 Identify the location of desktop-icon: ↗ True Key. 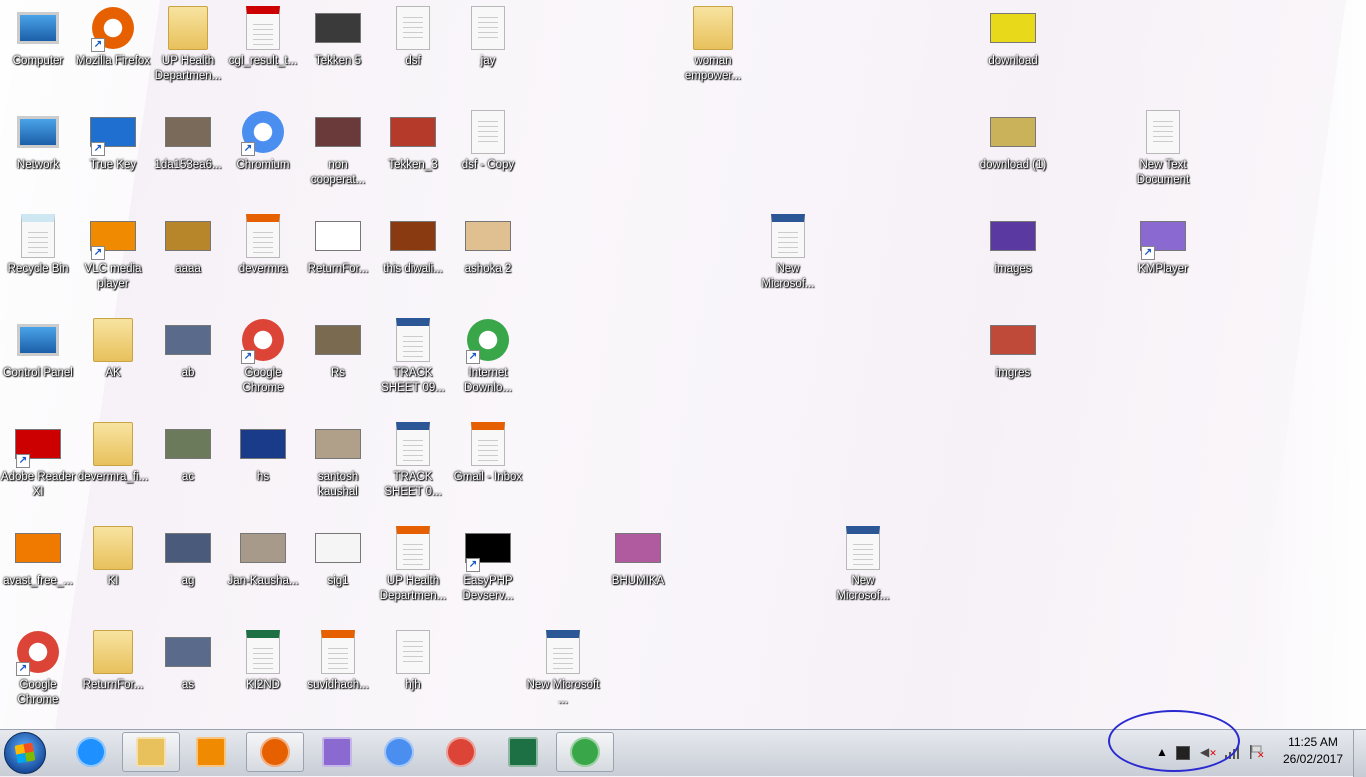
(113, 158).